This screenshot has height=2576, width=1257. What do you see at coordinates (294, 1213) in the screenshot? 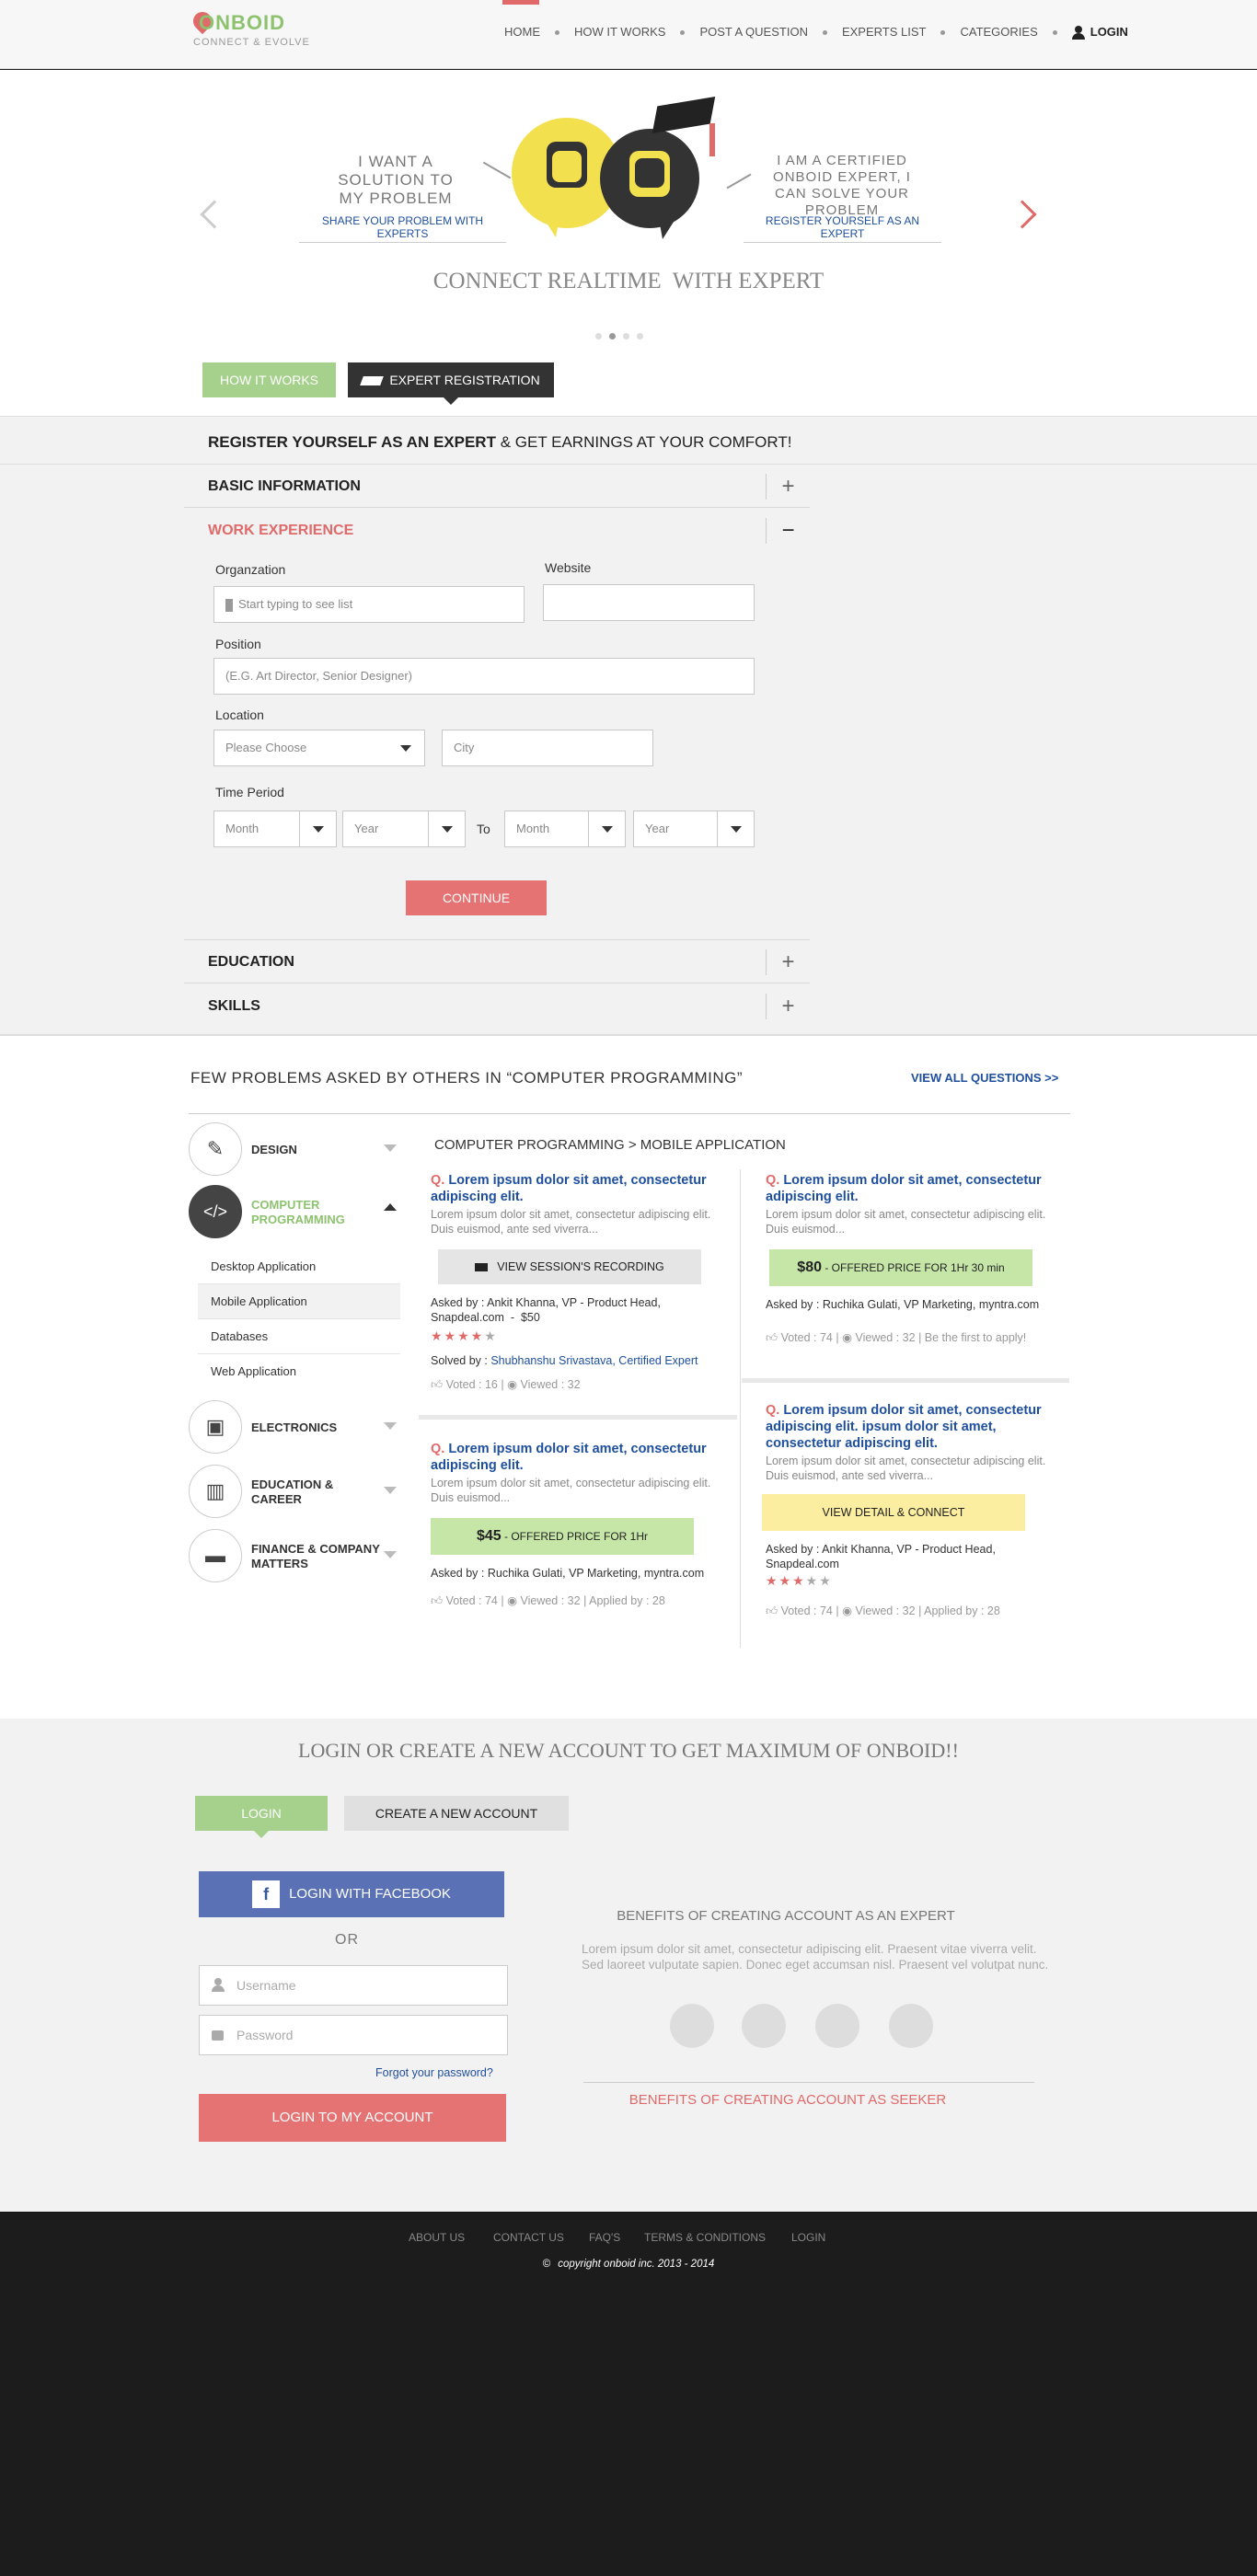
I see `category-computer-programming: </> COMPUTER PROGRAMMING` at bounding box center [294, 1213].